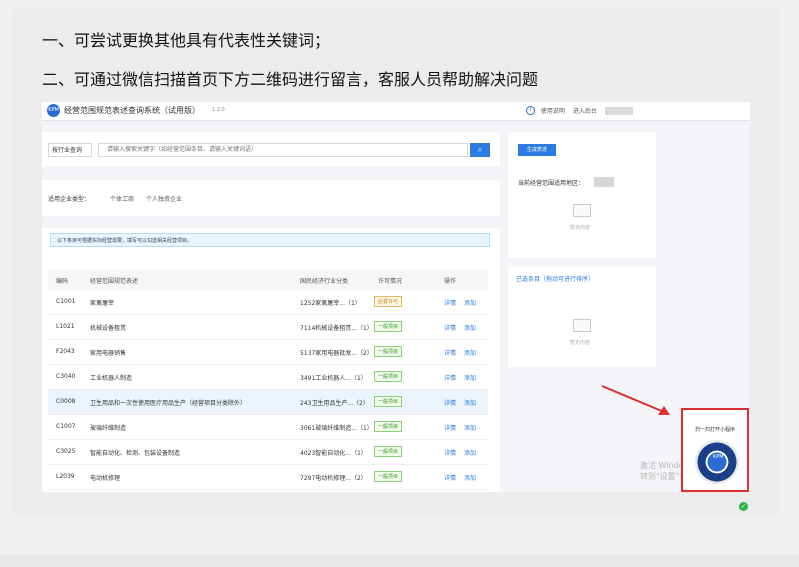  Describe the element at coordinates (111, 378) in the screenshot. I see `row-name: 工业机器人制造` at that location.